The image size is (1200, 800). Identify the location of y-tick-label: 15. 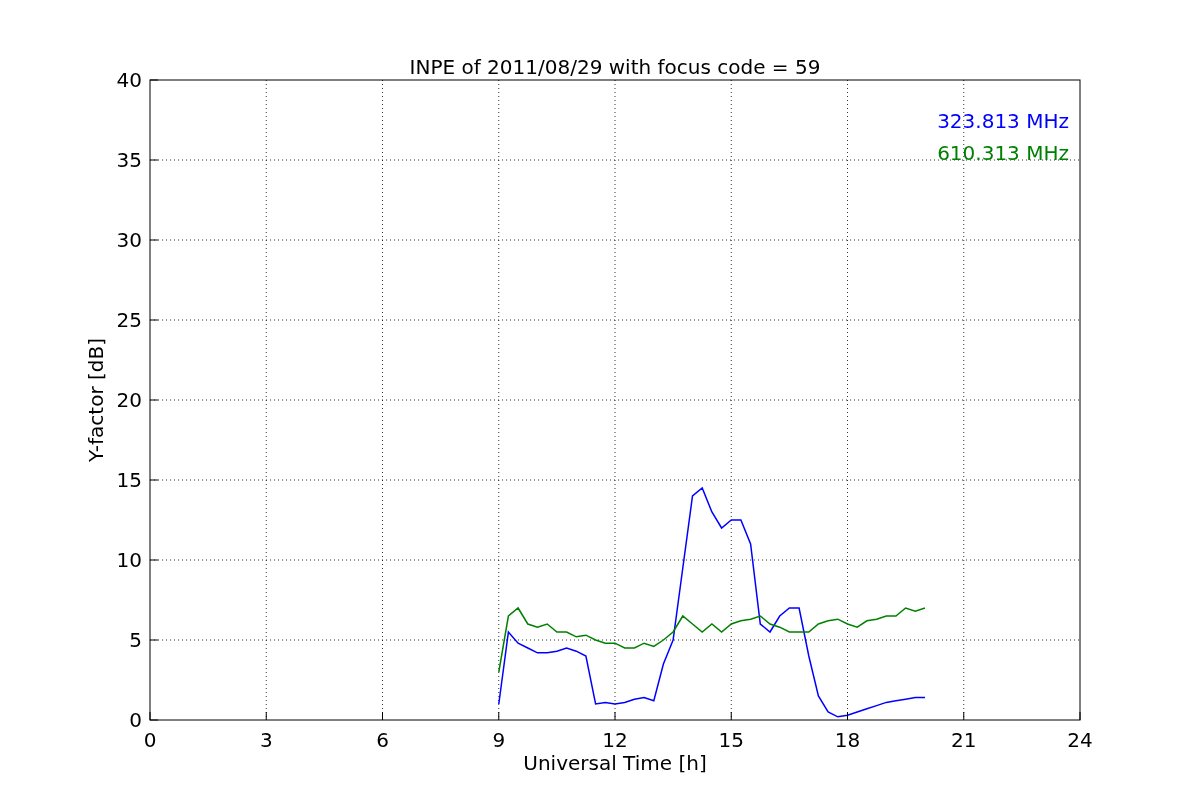
(129, 480).